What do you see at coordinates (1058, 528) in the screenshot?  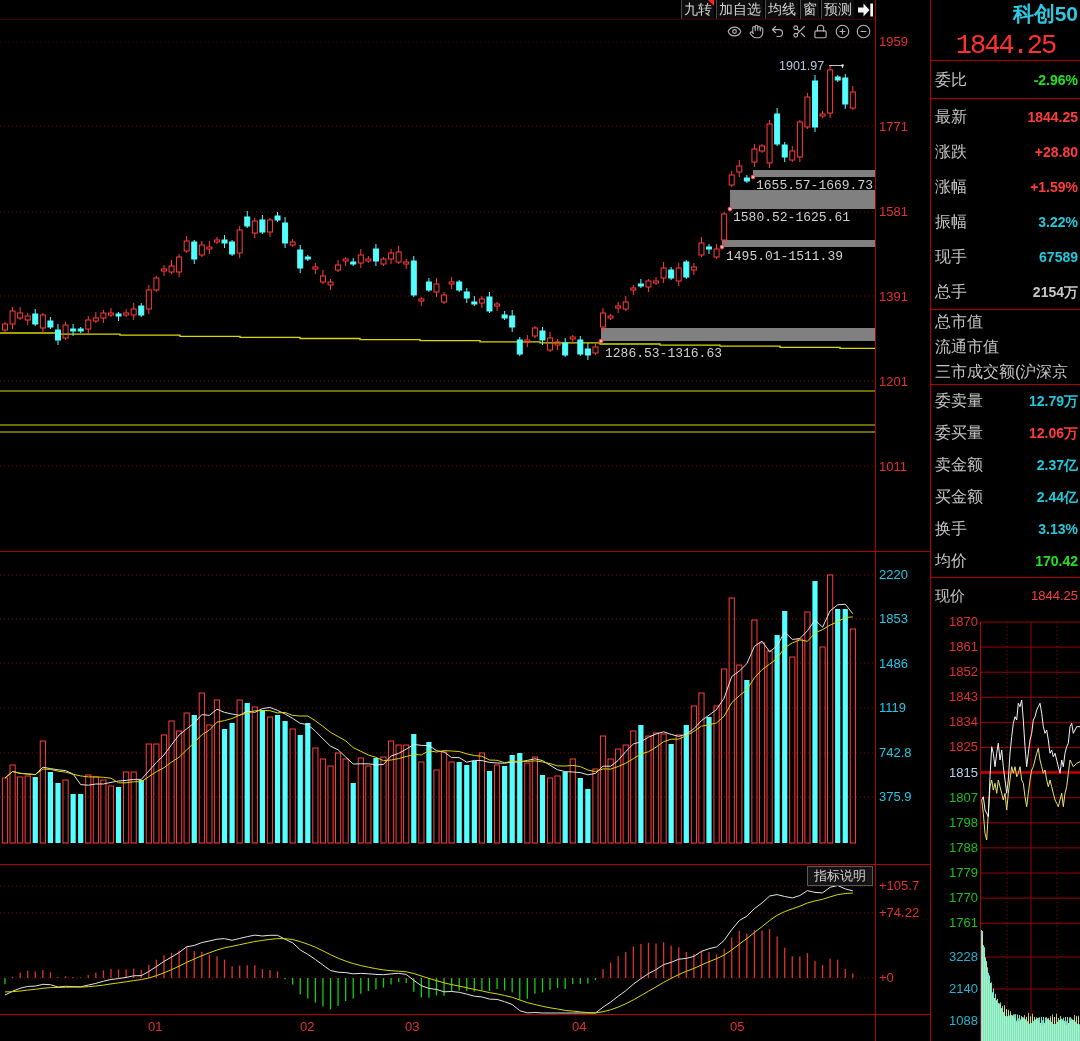 I see `quote-value: 3.13%` at bounding box center [1058, 528].